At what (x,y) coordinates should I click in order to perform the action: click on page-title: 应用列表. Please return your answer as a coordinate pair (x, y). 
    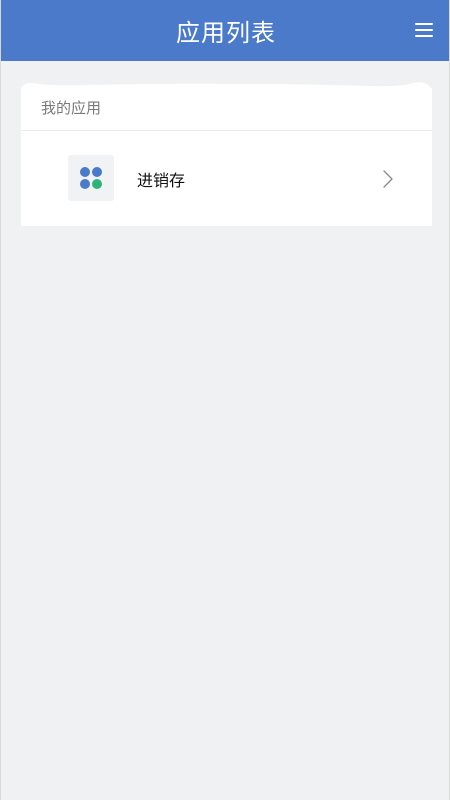
    Looking at the image, I should click on (226, 33).